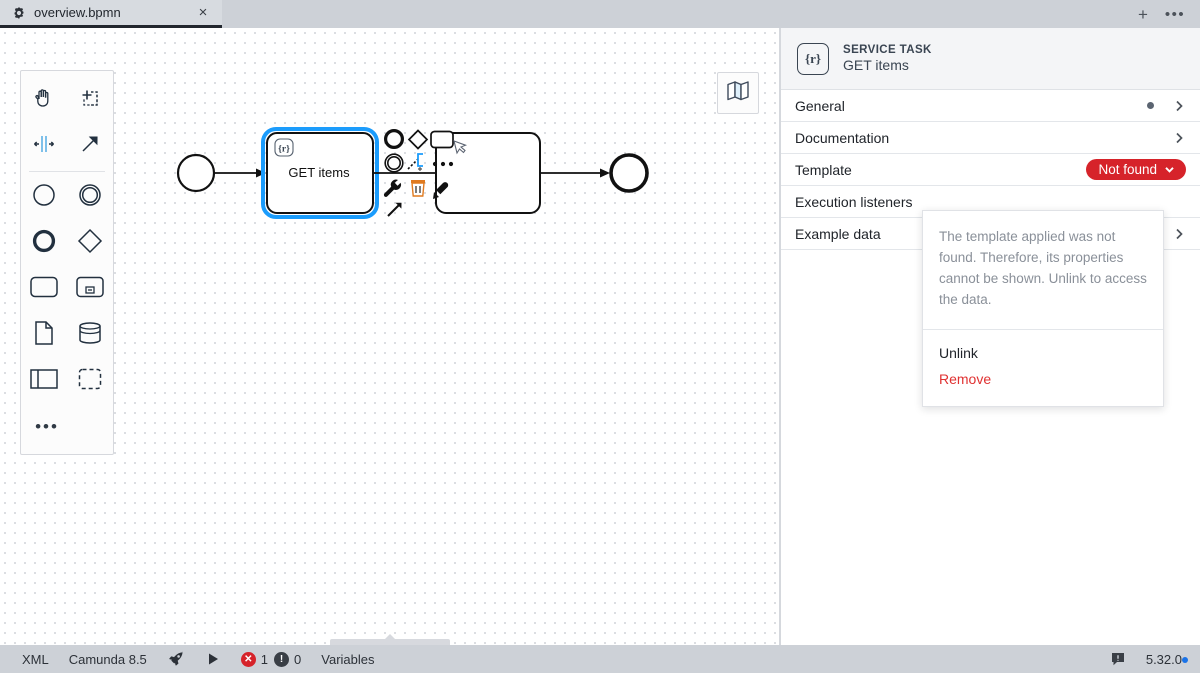  What do you see at coordinates (203, 13) in the screenshot?
I see `close-icon: ×` at bounding box center [203, 13].